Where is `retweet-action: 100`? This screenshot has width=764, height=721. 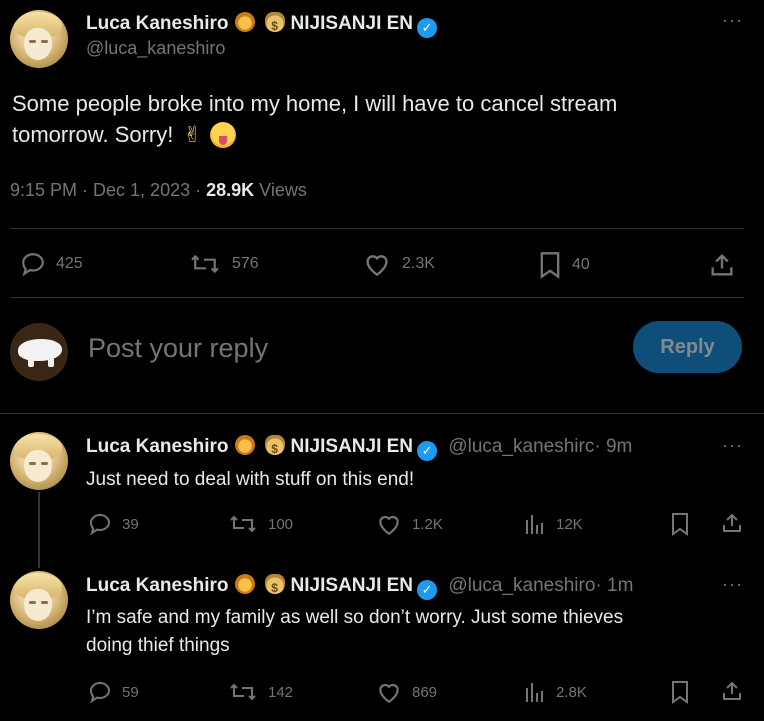 retweet-action: 100 is located at coordinates (260, 524).